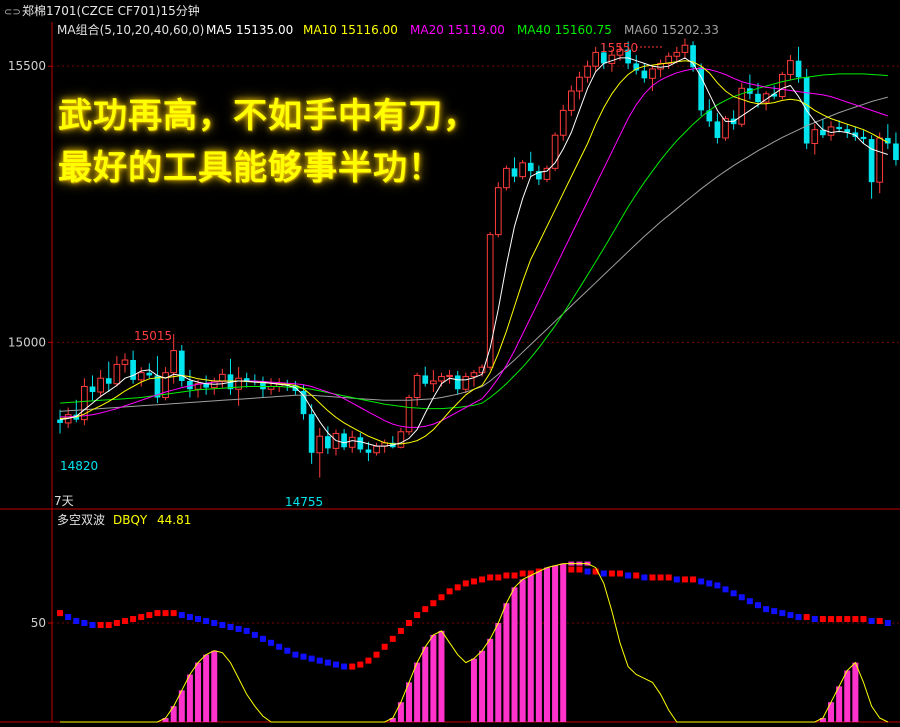 The height and width of the screenshot is (727, 900). I want to click on window-title: 郑棉1701(CZCE CF701)15分钟, so click(111, 11).